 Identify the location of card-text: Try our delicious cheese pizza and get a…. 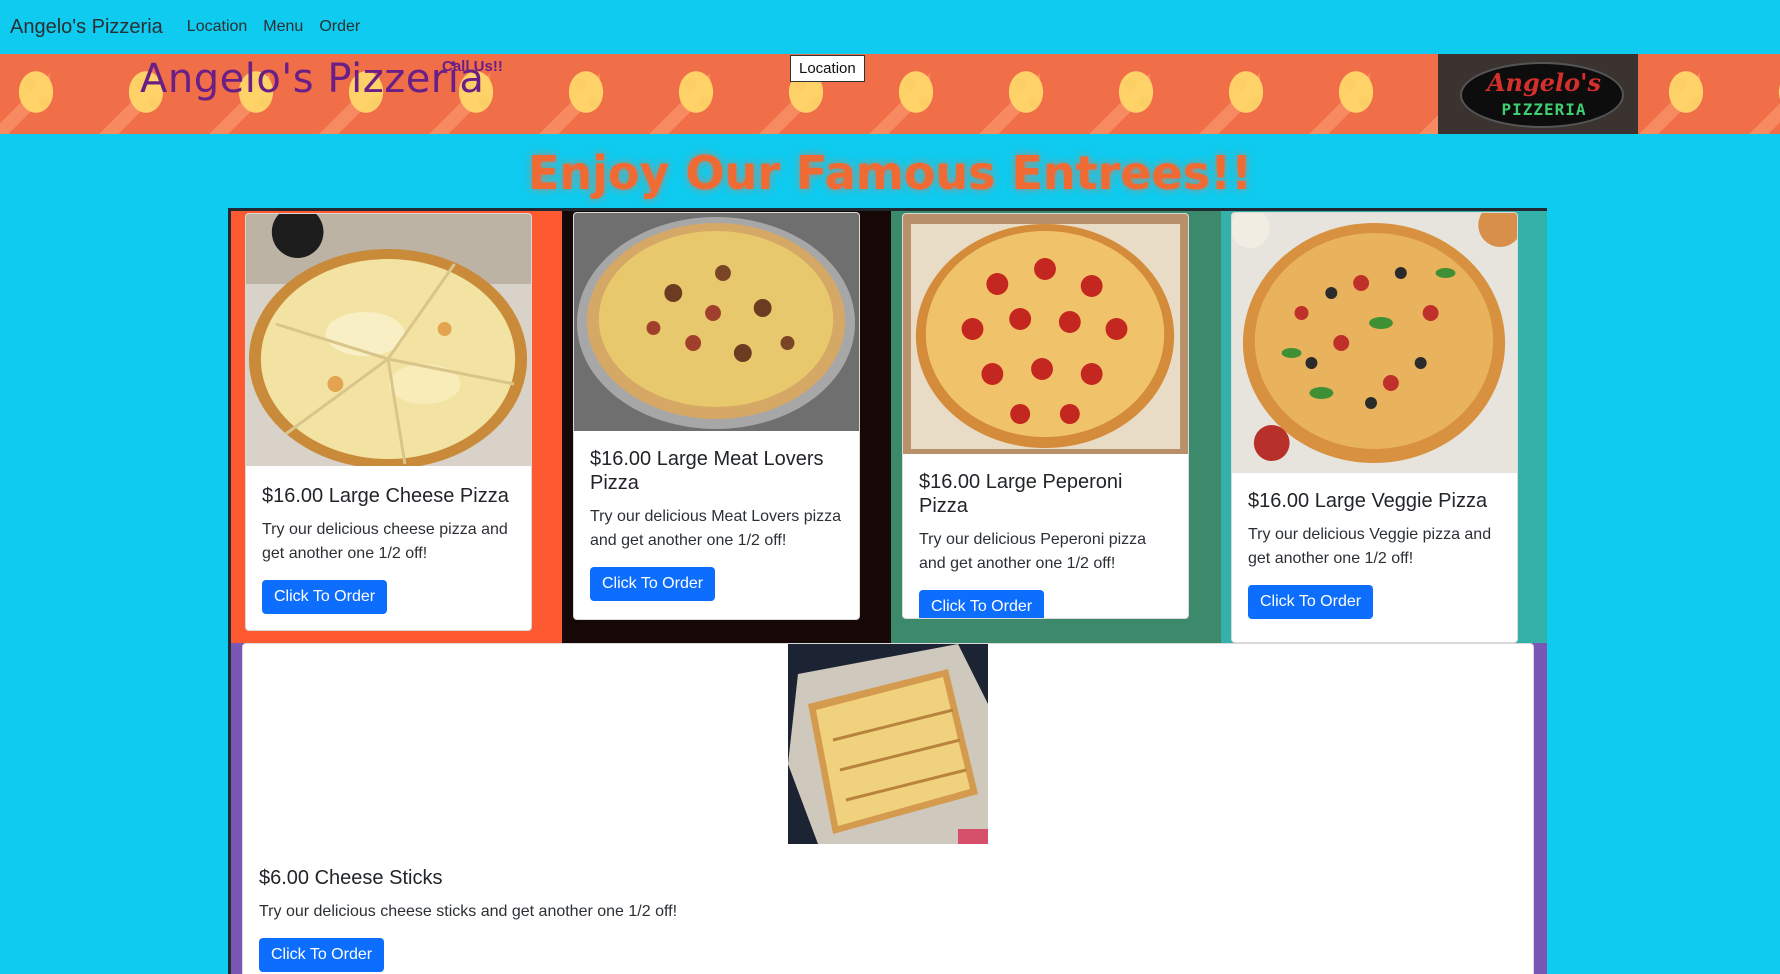
(385, 541).